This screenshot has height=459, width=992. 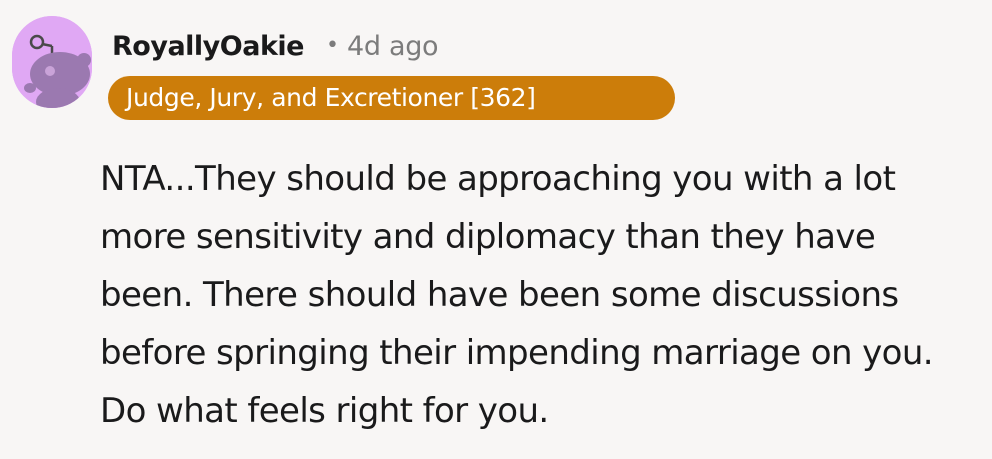 I want to click on user-avatar, so click(x=52, y=62).